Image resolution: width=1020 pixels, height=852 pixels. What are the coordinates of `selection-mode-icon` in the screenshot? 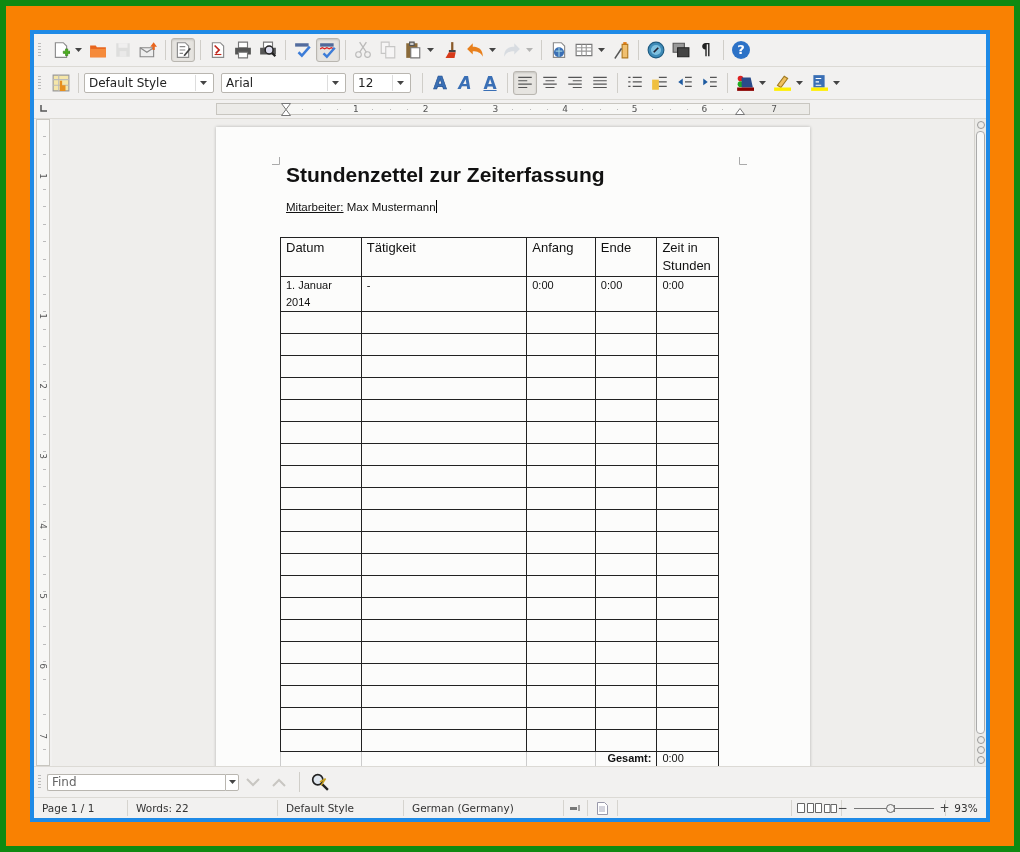 It's located at (575, 808).